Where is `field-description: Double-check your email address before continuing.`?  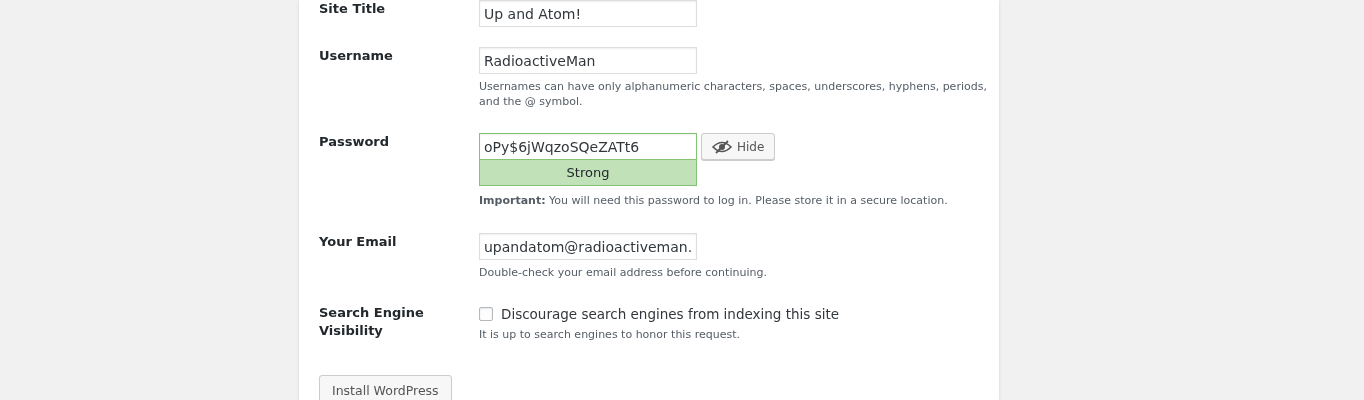 field-description: Double-check your email address before continuing. is located at coordinates (623, 272).